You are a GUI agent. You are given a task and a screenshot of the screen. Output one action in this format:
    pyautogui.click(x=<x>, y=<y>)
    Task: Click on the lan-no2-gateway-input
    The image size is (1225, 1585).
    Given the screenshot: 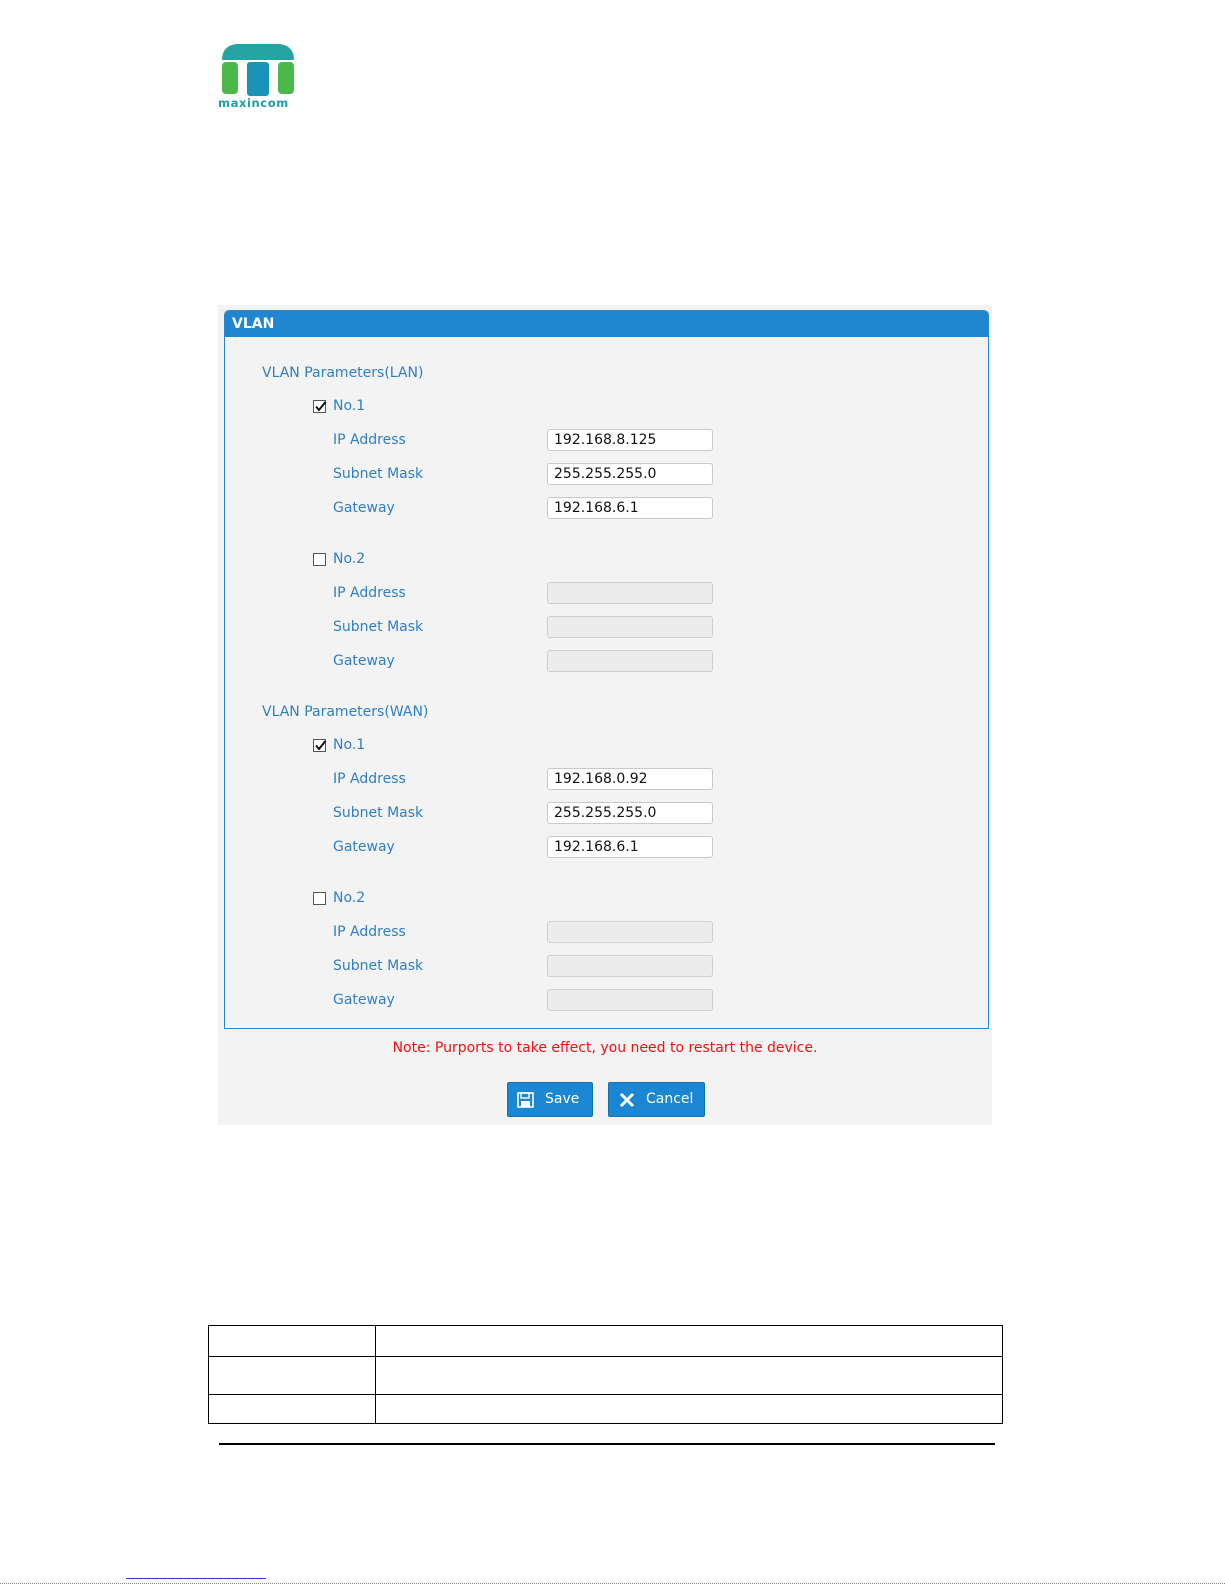 What is the action you would take?
    pyautogui.click(x=630, y=661)
    